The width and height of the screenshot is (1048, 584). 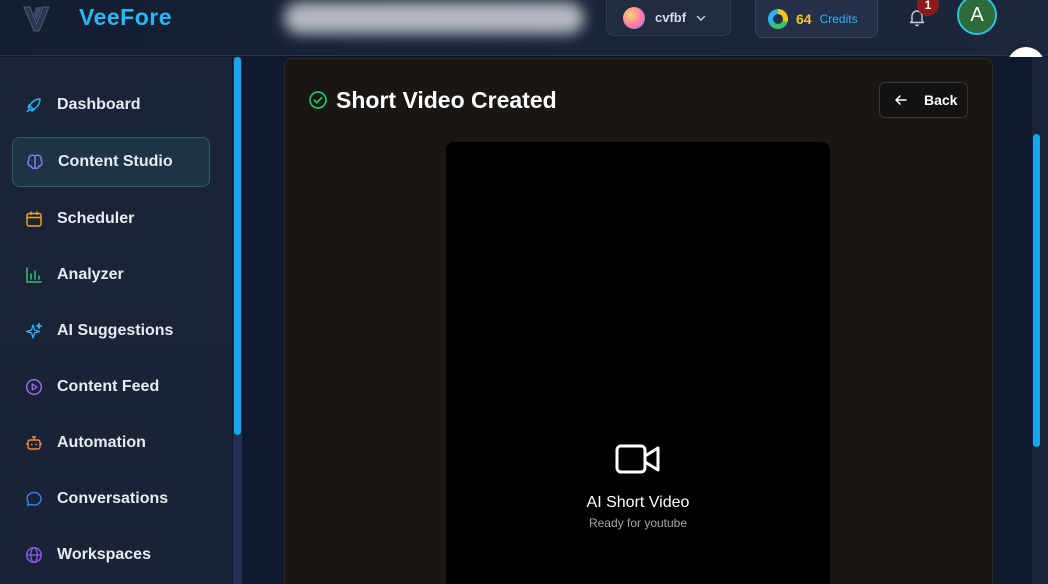 I want to click on back-button: Back, so click(x=923, y=100).